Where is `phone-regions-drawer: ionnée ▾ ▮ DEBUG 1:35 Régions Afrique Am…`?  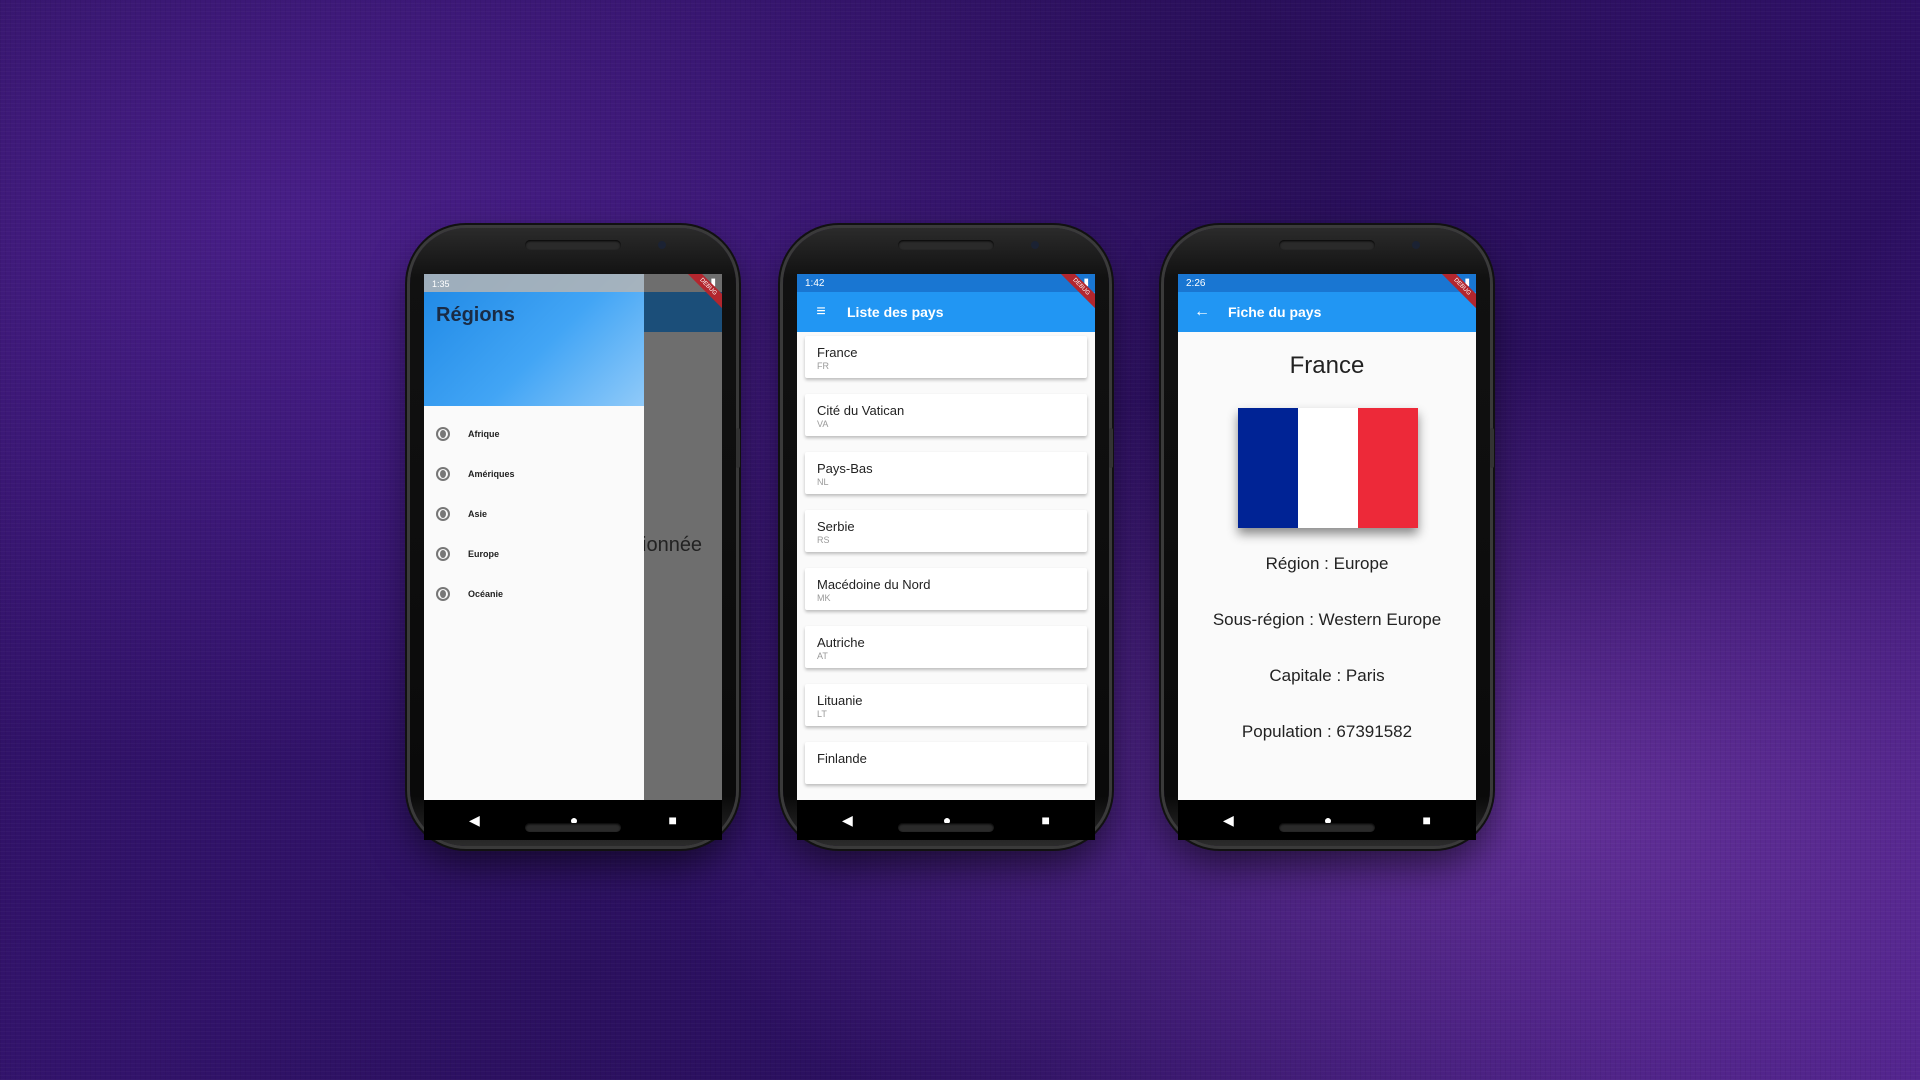
phone-regions-drawer: ionnée ▾ ▮ DEBUG 1:35 Régions Afrique Am… is located at coordinates (575, 537).